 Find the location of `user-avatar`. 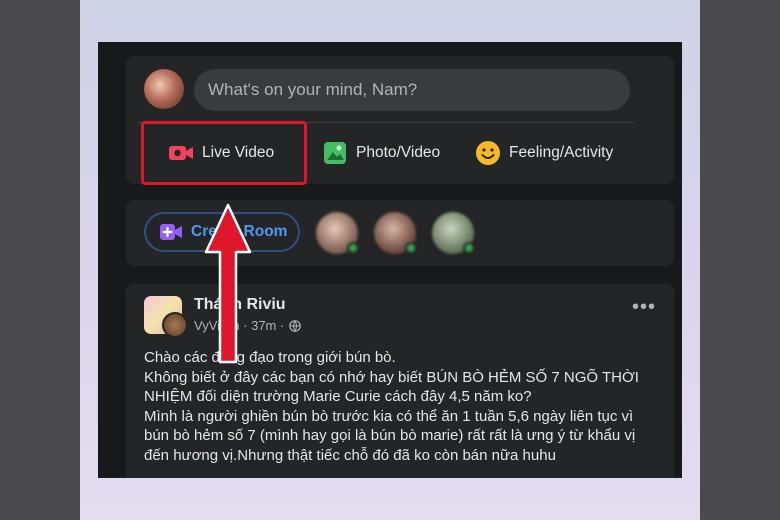

user-avatar is located at coordinates (164, 89).